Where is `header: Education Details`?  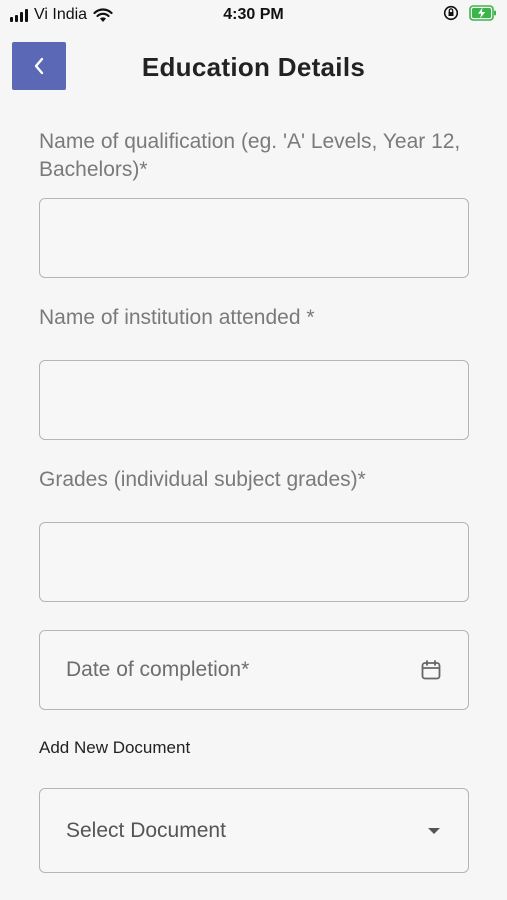 header: Education Details is located at coordinates (253, 66).